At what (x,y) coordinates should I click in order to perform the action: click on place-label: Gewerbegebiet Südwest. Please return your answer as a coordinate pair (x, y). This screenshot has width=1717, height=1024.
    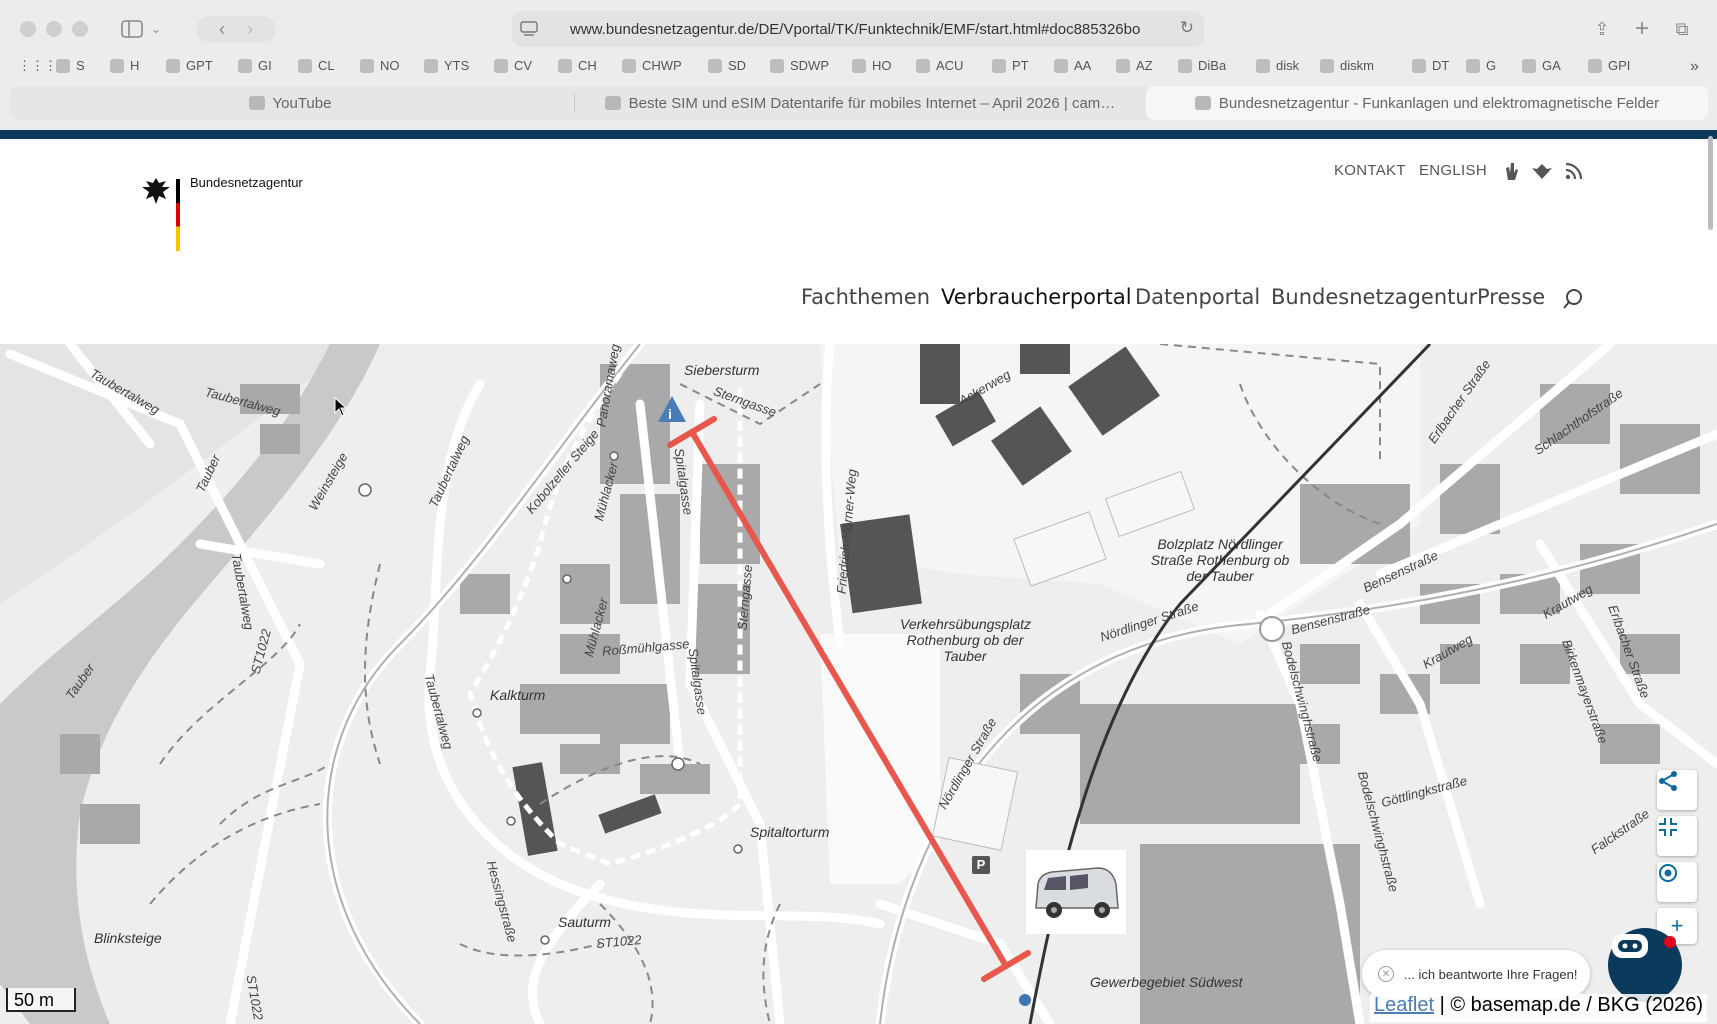
    Looking at the image, I should click on (1166, 982).